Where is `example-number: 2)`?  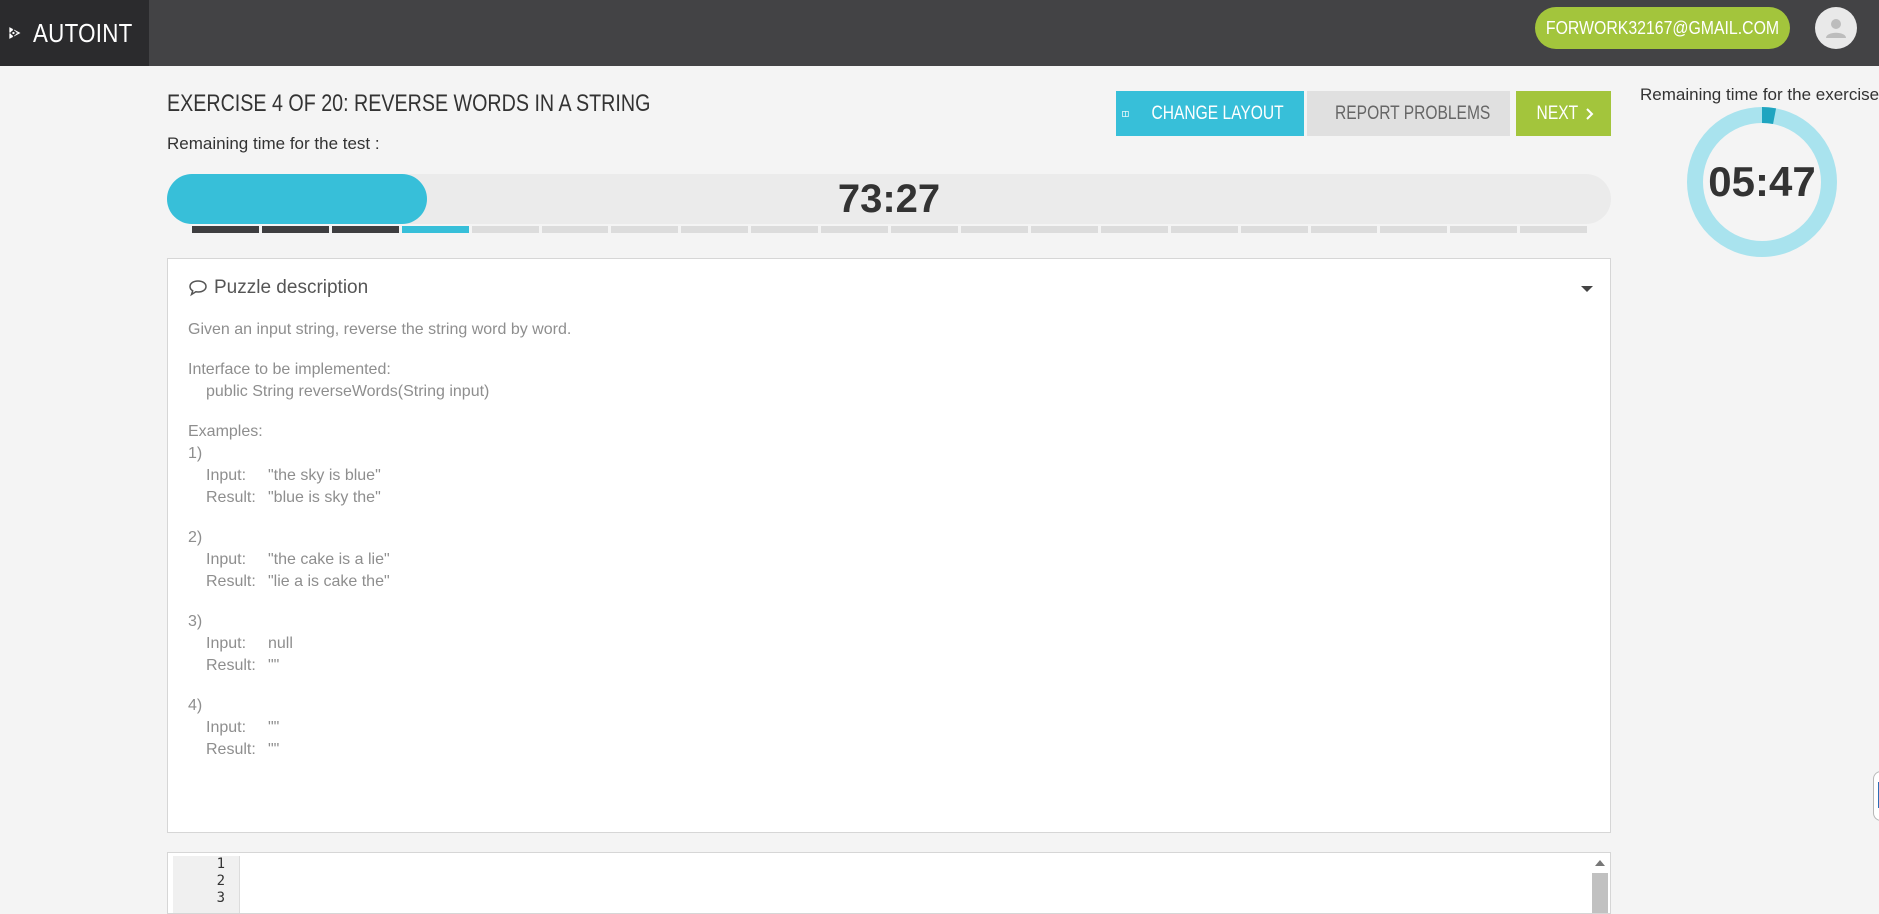 example-number: 2) is located at coordinates (195, 537).